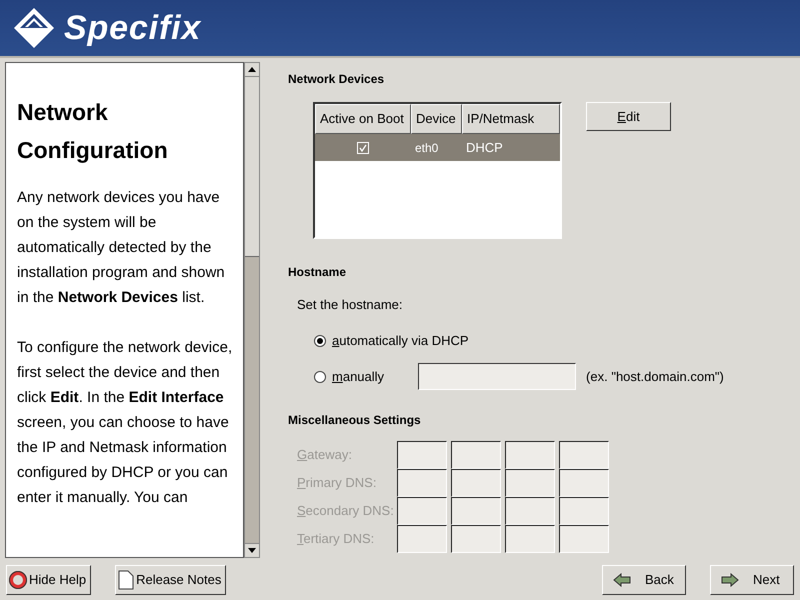  Describe the element at coordinates (126, 580) in the screenshot. I see `document-icon` at that location.